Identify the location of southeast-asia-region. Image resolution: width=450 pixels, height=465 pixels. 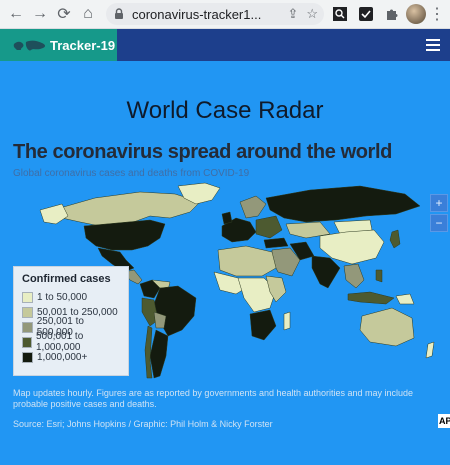
(354, 276).